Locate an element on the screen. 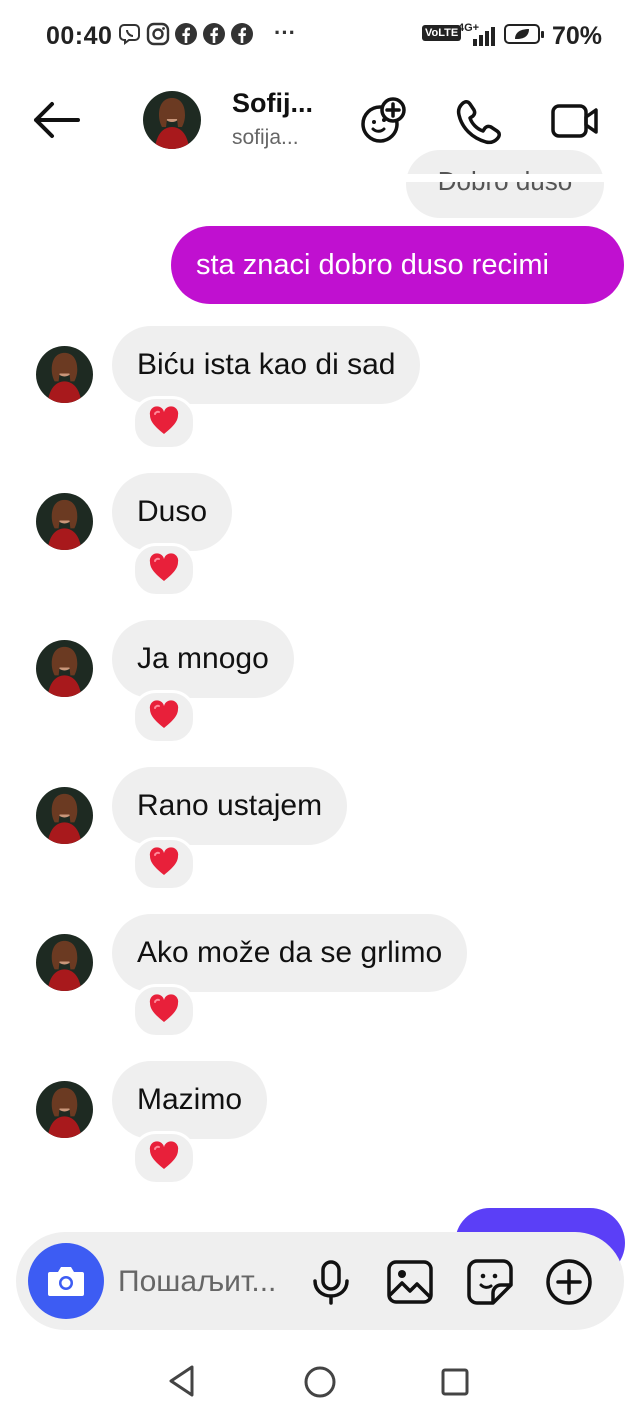 The image size is (640, 1415). nav-recents-button is located at coordinates (455, 1384).